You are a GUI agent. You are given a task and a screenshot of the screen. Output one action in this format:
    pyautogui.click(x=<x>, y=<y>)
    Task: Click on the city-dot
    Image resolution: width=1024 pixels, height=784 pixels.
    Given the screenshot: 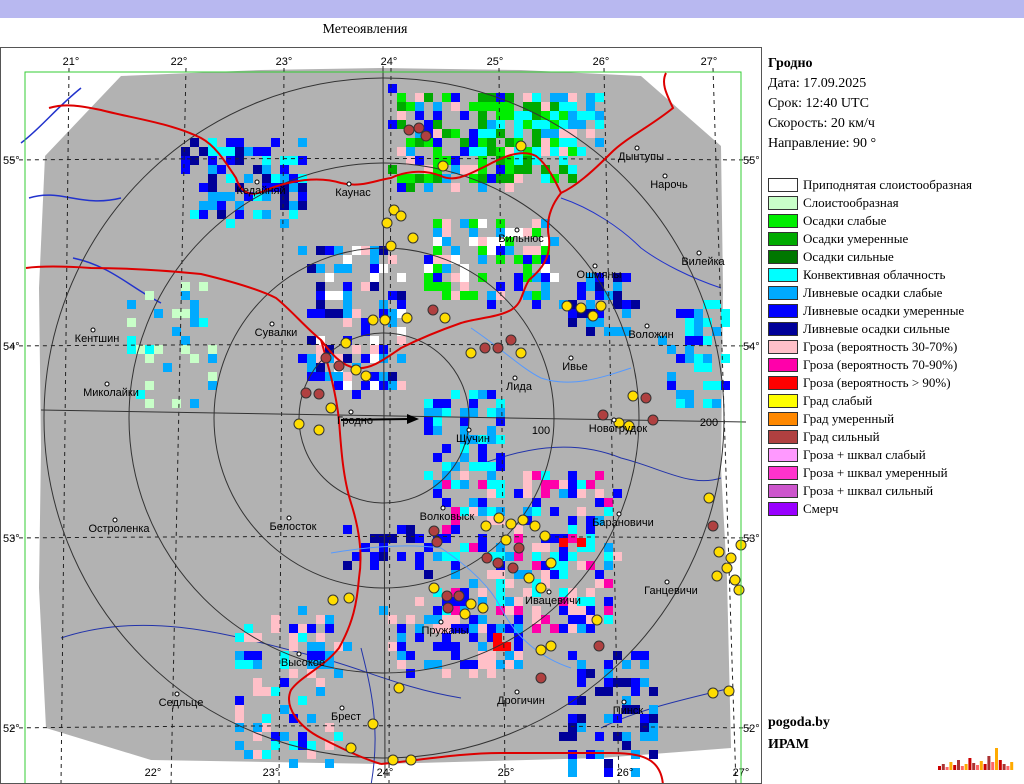 What is the action you would take?
    pyautogui.click(x=272, y=324)
    